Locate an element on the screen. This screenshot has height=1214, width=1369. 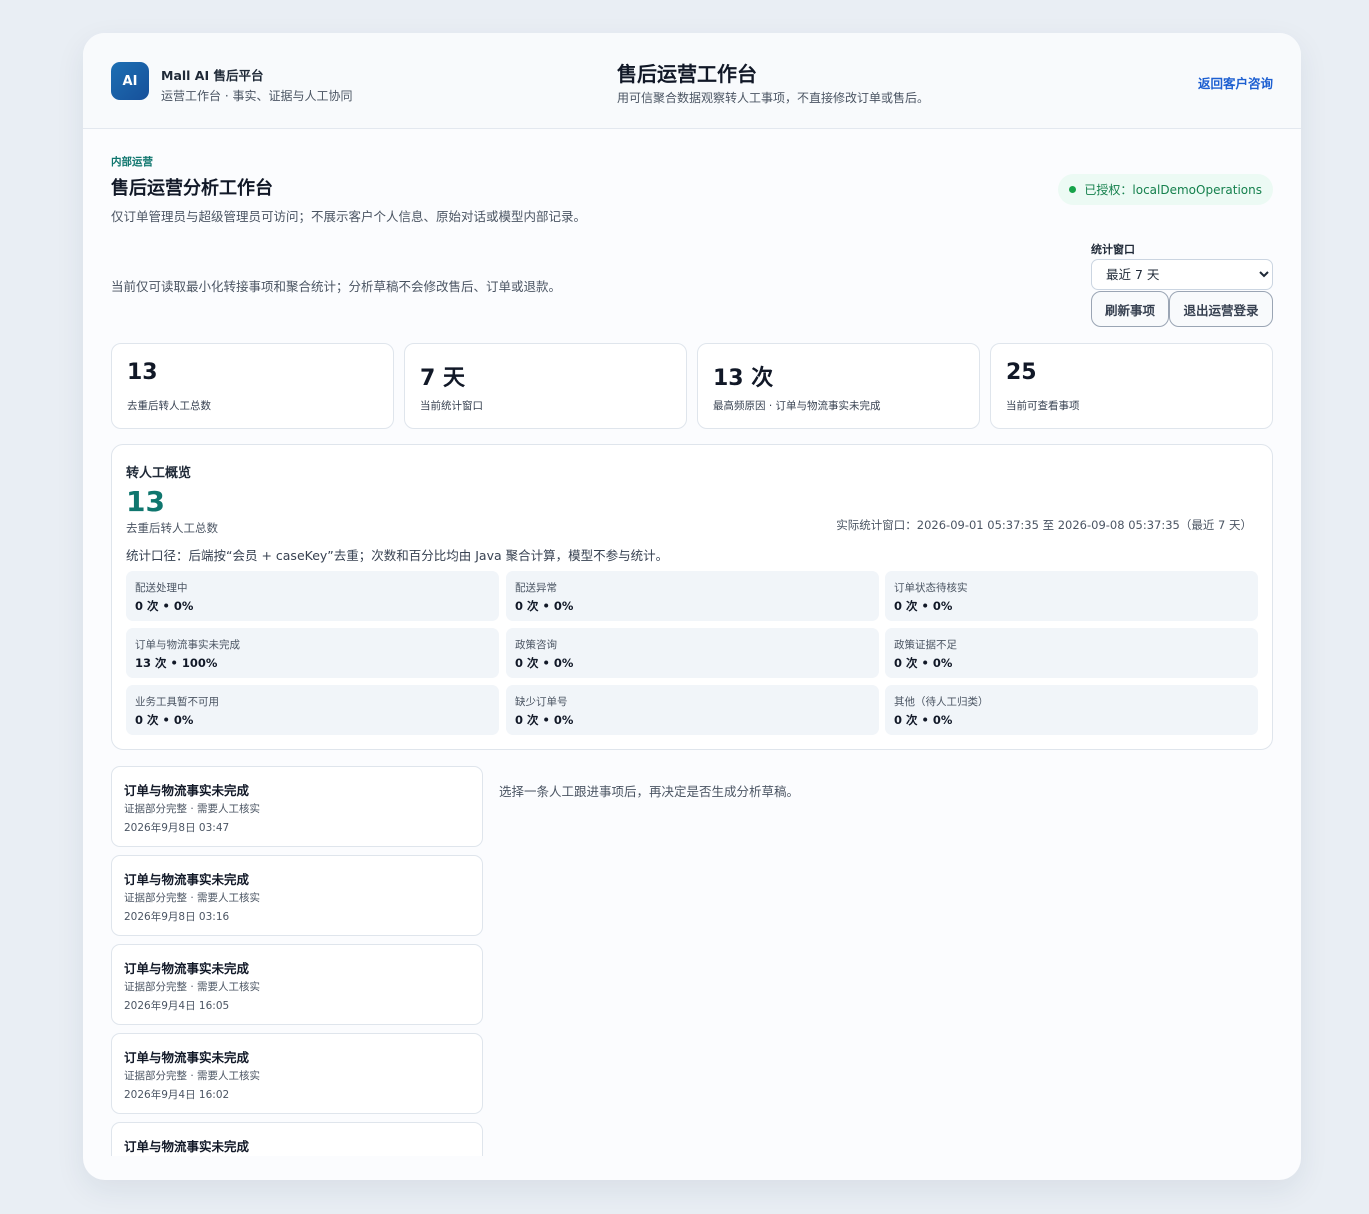
stat-card-viewable: 25 当前可查看事项 is located at coordinates (1131, 386).